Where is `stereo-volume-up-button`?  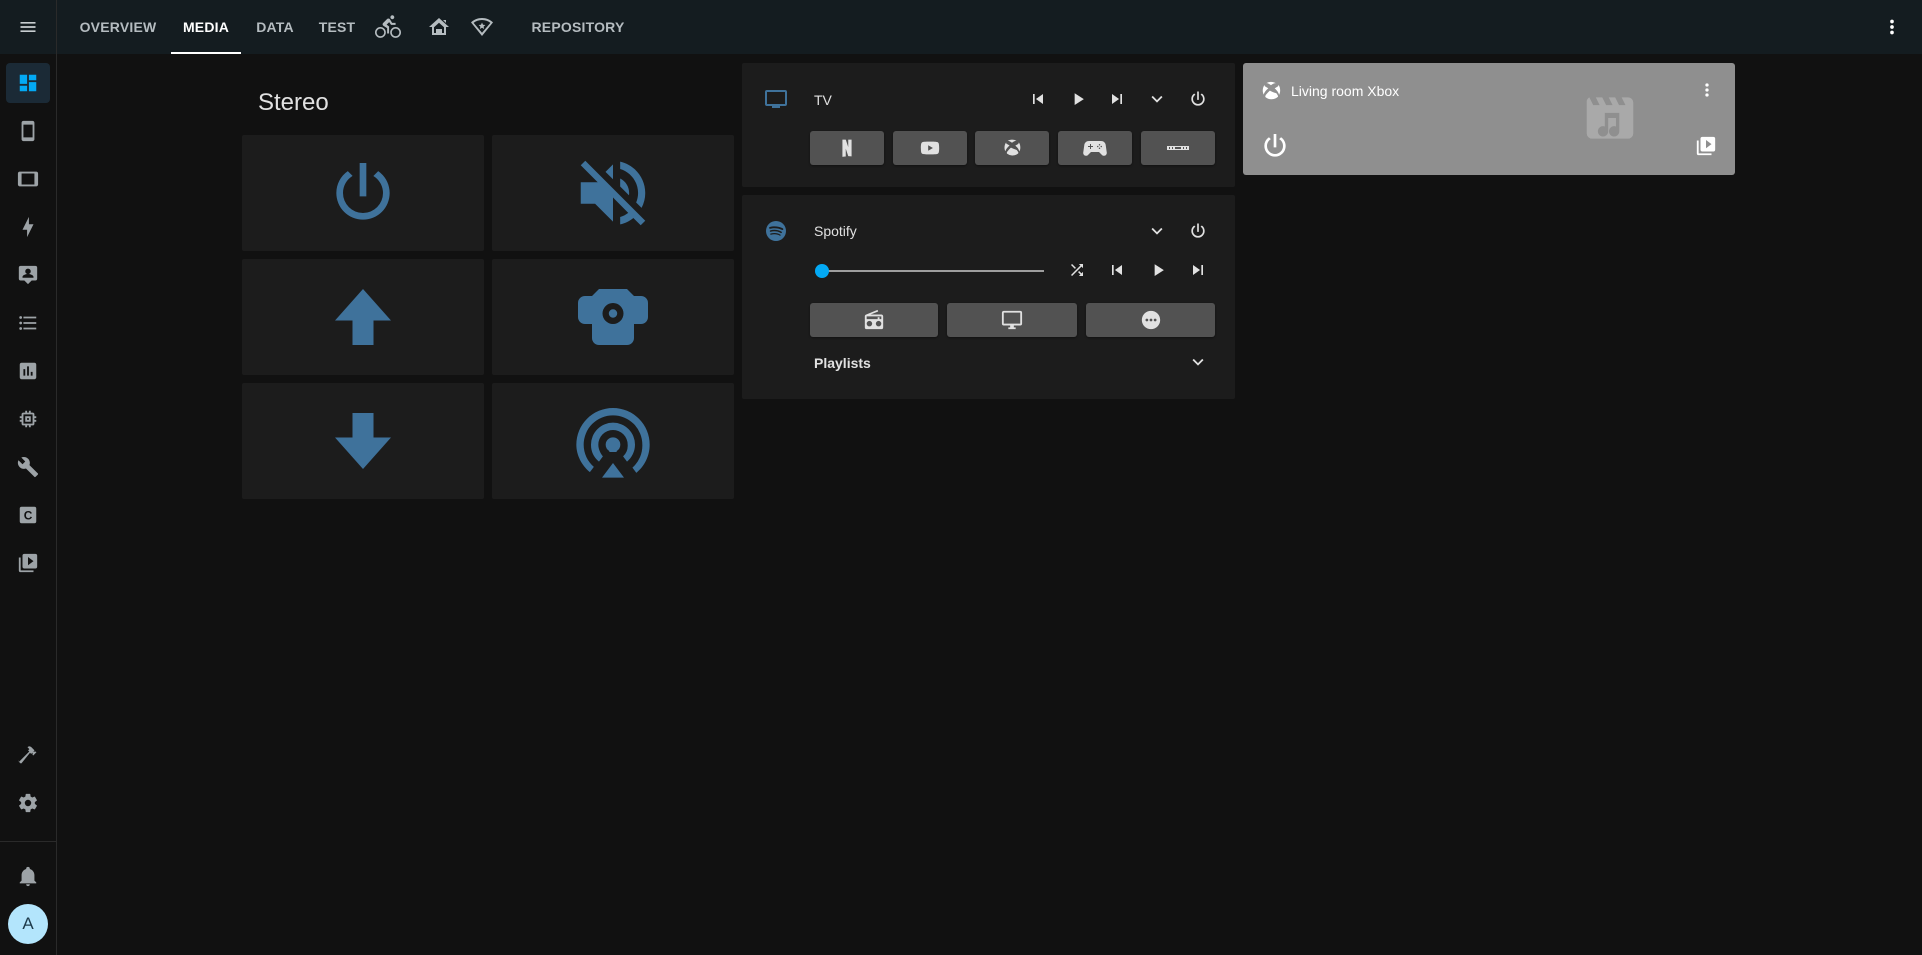 stereo-volume-up-button is located at coordinates (363, 317).